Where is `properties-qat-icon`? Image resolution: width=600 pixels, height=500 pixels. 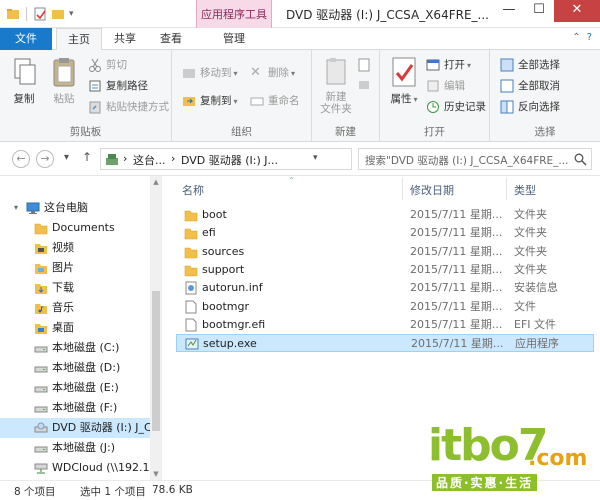
properties-qat-icon is located at coordinates (40, 14).